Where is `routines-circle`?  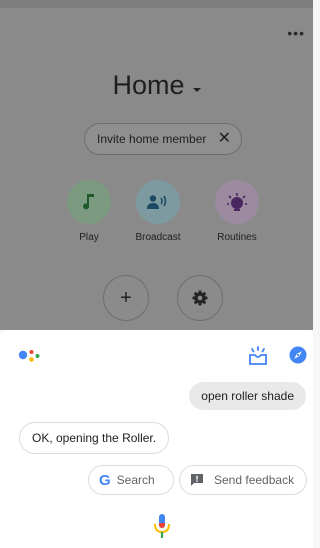
routines-circle is located at coordinates (237, 202).